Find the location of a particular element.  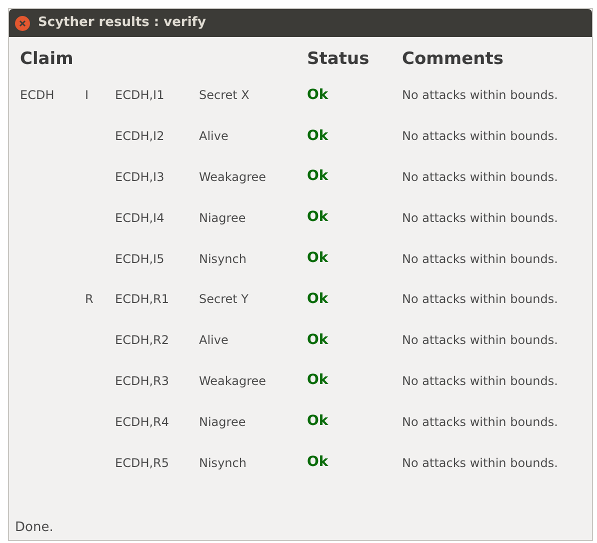

table-cell-text: ECDH,I3 is located at coordinates (139, 177).